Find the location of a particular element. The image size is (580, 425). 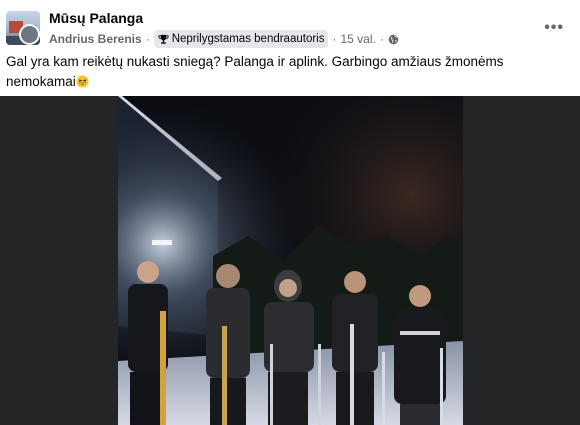

group-avatar is located at coordinates (23, 28).